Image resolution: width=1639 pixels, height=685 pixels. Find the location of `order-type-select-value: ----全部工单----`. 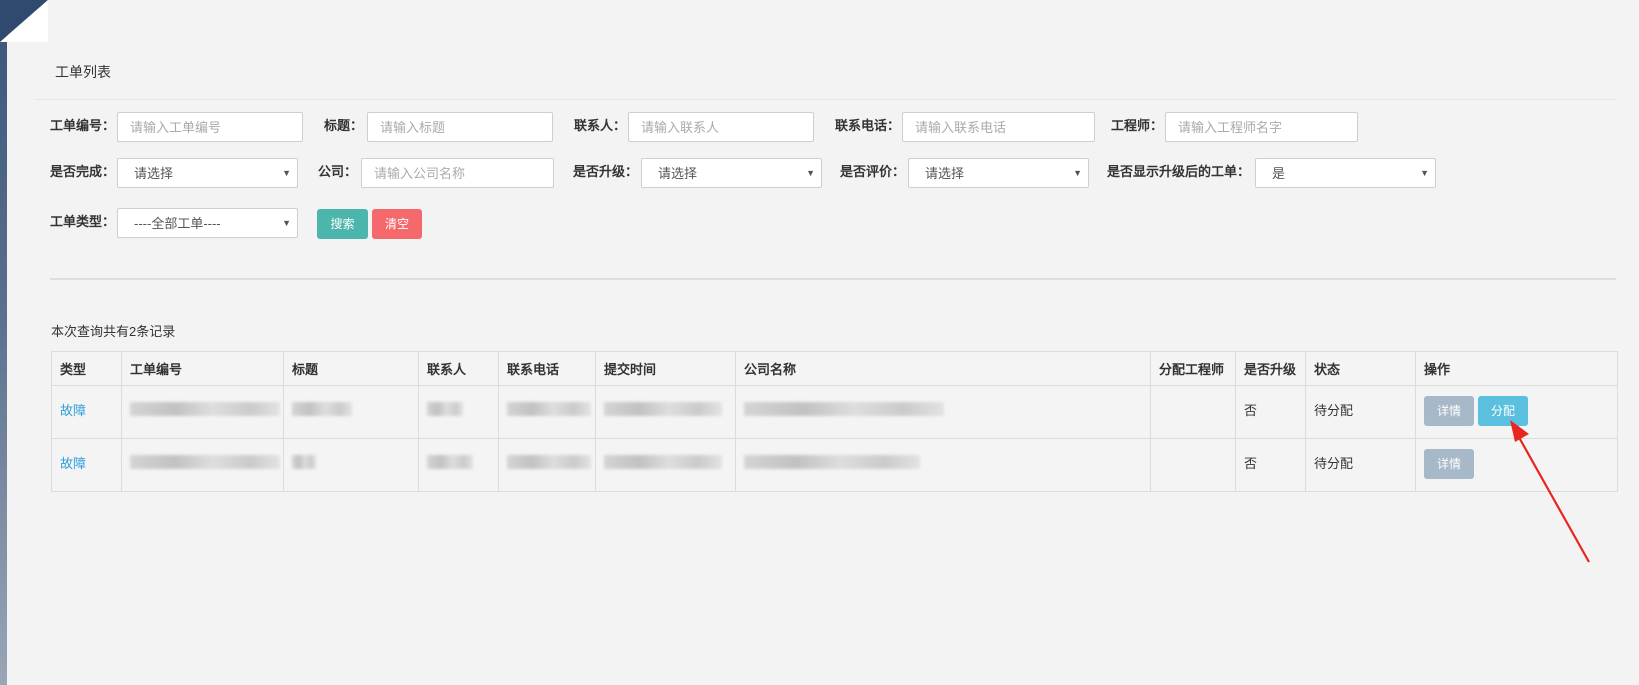

order-type-select-value: ----全部工单---- is located at coordinates (177, 223).